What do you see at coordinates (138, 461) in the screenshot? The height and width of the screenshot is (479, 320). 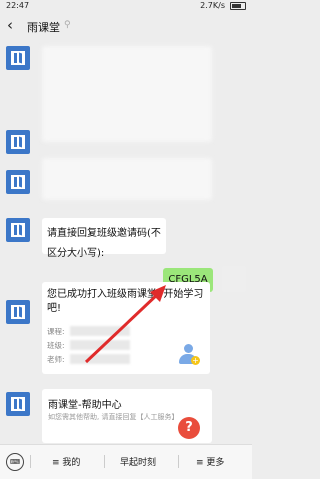 I see `menu-early-time: 早起时刻` at bounding box center [138, 461].